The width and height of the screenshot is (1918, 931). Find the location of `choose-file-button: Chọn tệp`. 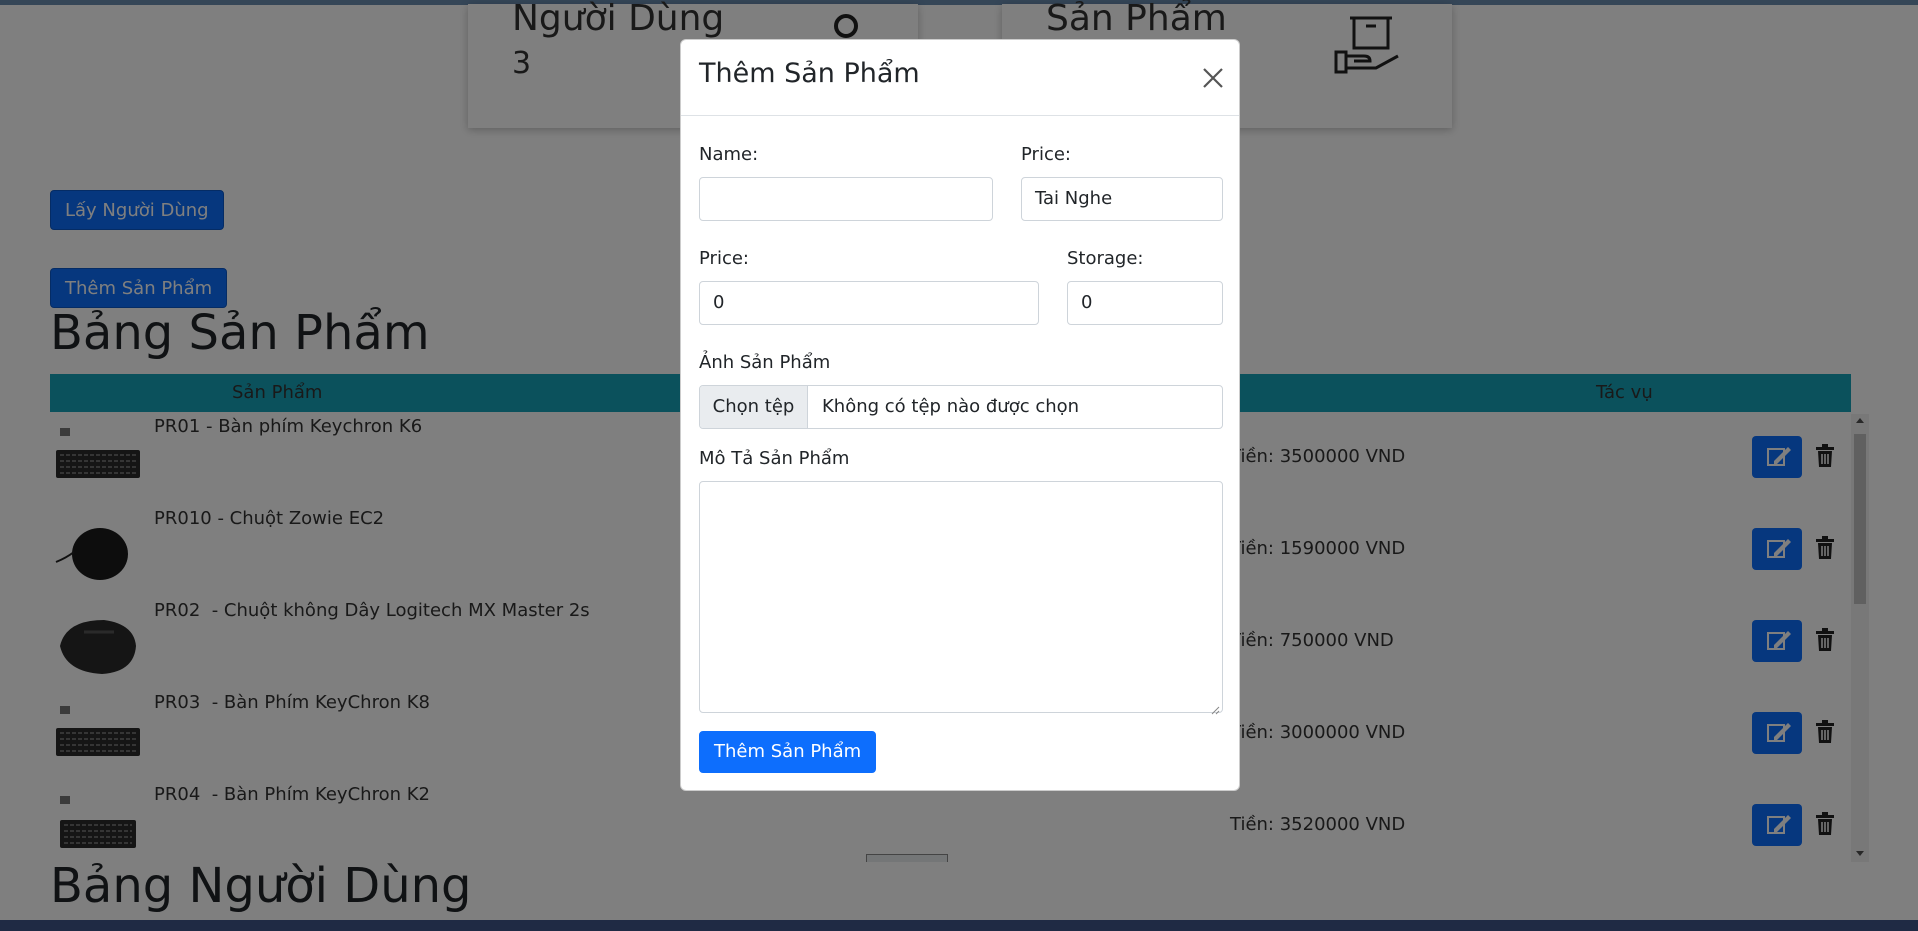

choose-file-button: Chọn tệp is located at coordinates (754, 407).